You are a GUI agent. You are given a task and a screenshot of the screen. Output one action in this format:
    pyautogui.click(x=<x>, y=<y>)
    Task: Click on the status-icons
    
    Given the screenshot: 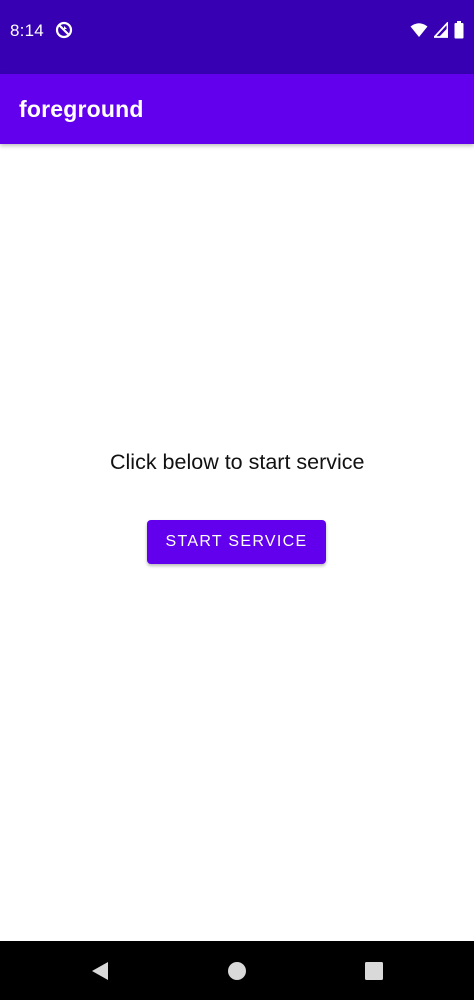 What is the action you would take?
    pyautogui.click(x=437, y=30)
    